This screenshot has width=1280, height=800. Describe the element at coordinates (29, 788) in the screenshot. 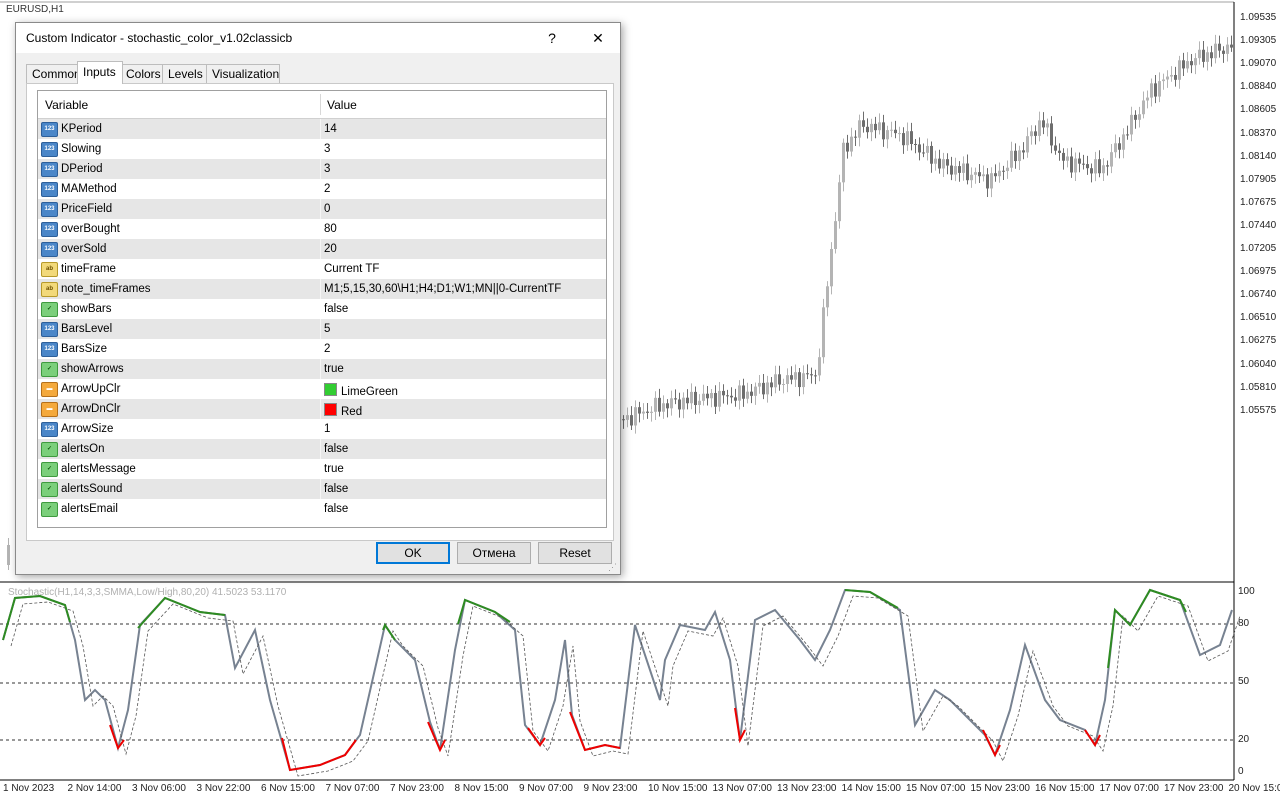

I see `time-tick-label: 1 Nov 2023` at that location.